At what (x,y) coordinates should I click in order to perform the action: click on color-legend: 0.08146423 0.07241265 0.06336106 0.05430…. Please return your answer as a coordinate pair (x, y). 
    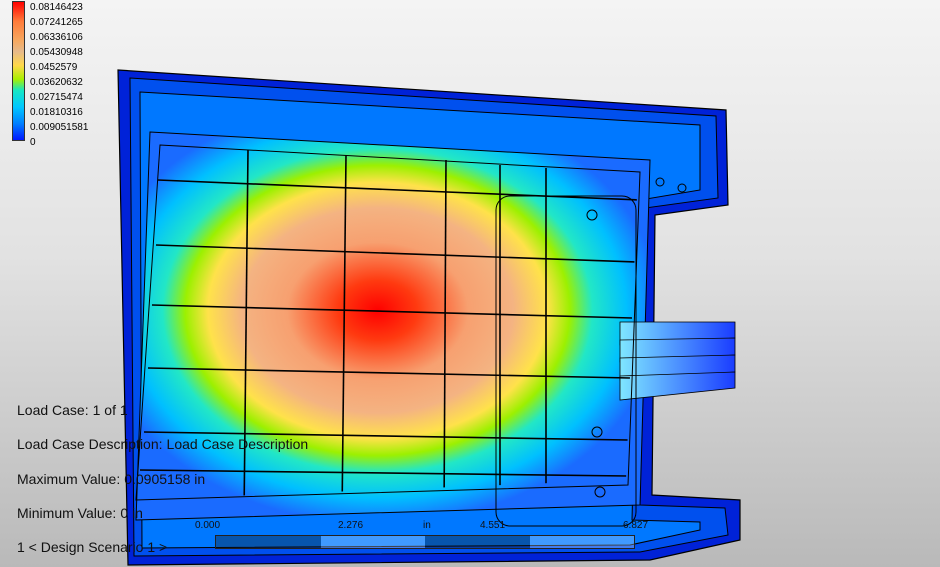
    Looking at the image, I should click on (60, 75).